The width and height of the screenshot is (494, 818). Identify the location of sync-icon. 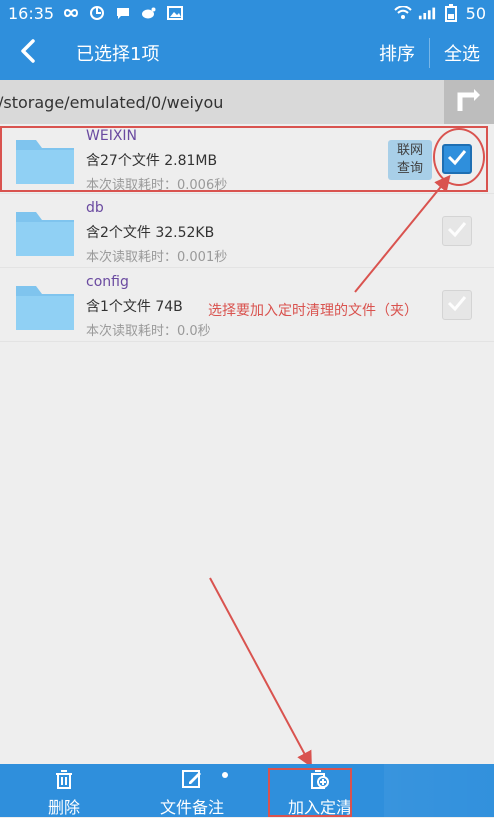
(97, 13).